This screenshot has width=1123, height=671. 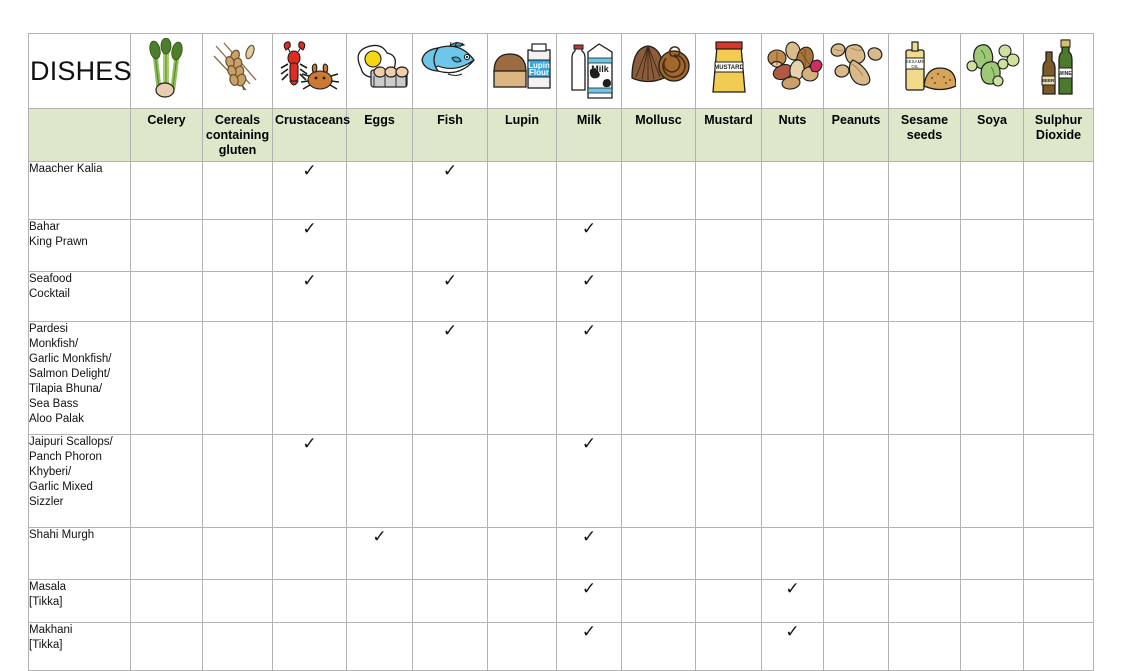 I want to click on allergen-cell-milk, so click(x=589, y=190).